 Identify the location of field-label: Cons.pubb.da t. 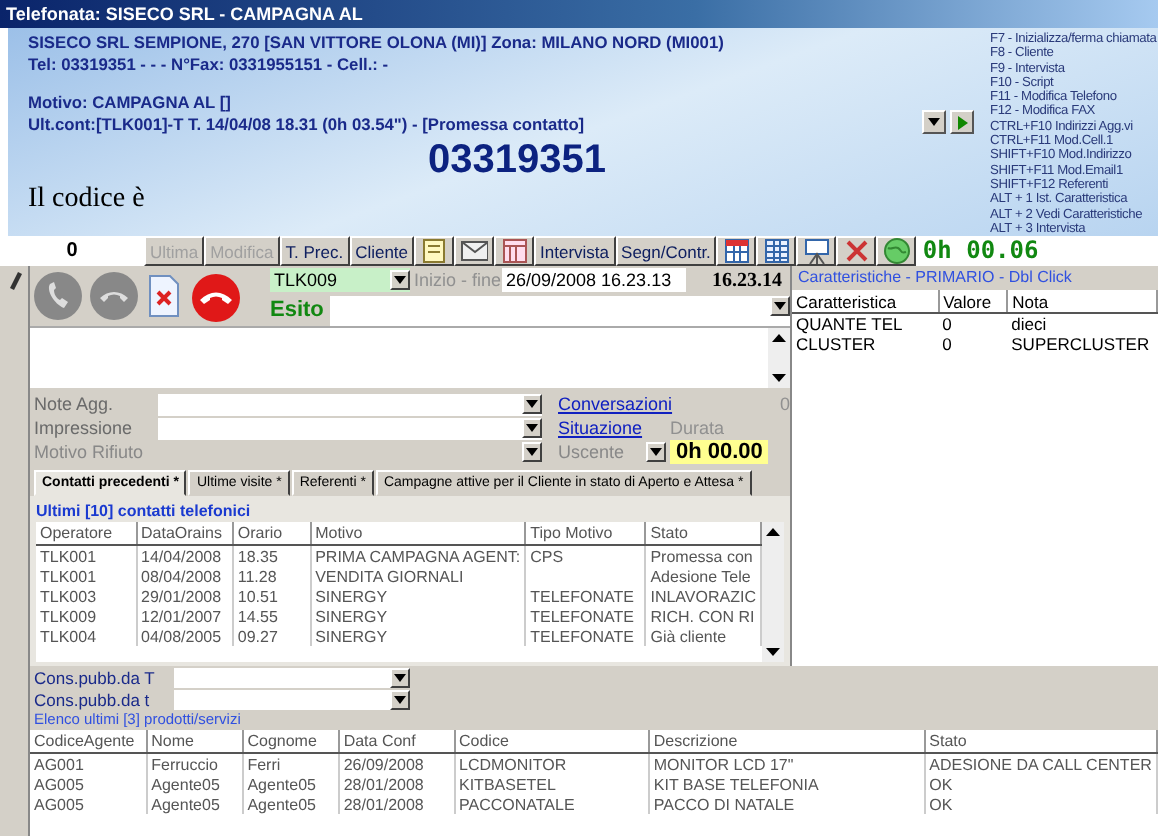
(93, 699).